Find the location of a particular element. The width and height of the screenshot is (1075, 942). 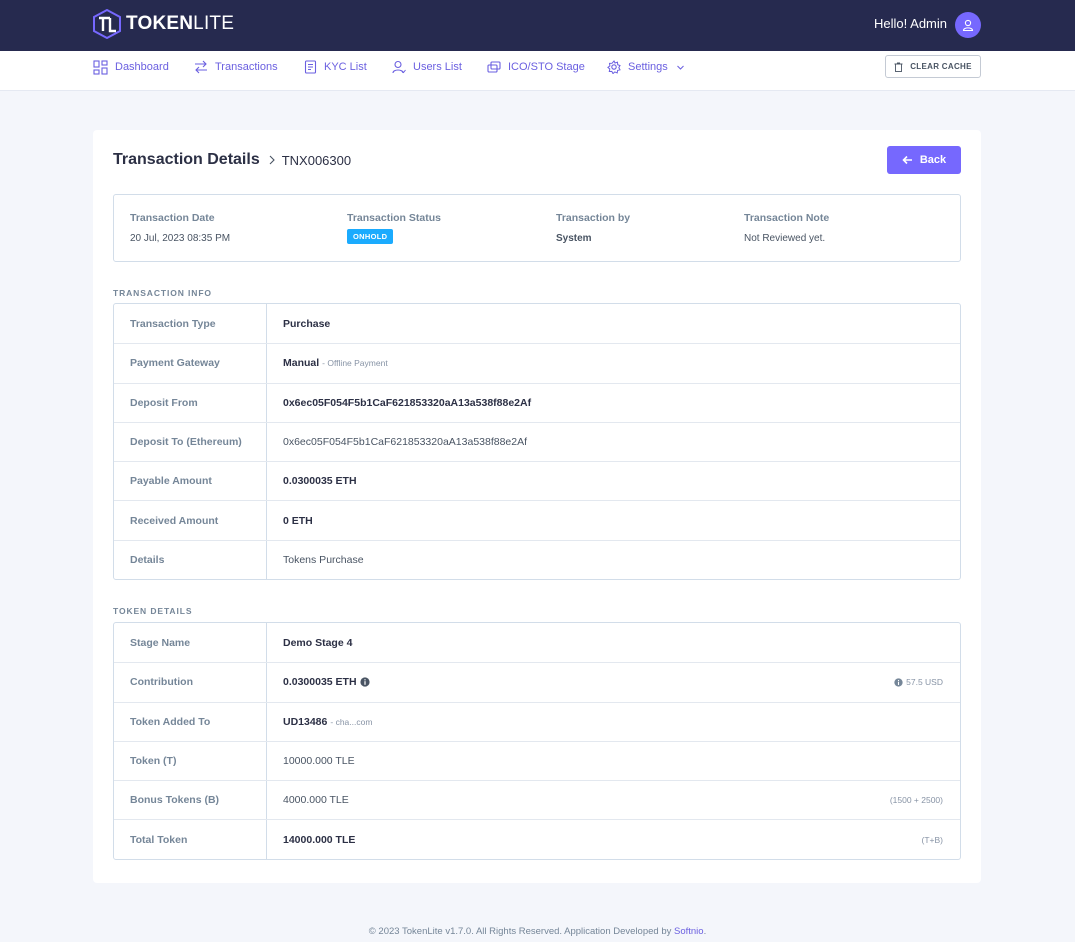

token-details-heading: TOKEN DETAILS is located at coordinates (153, 611).